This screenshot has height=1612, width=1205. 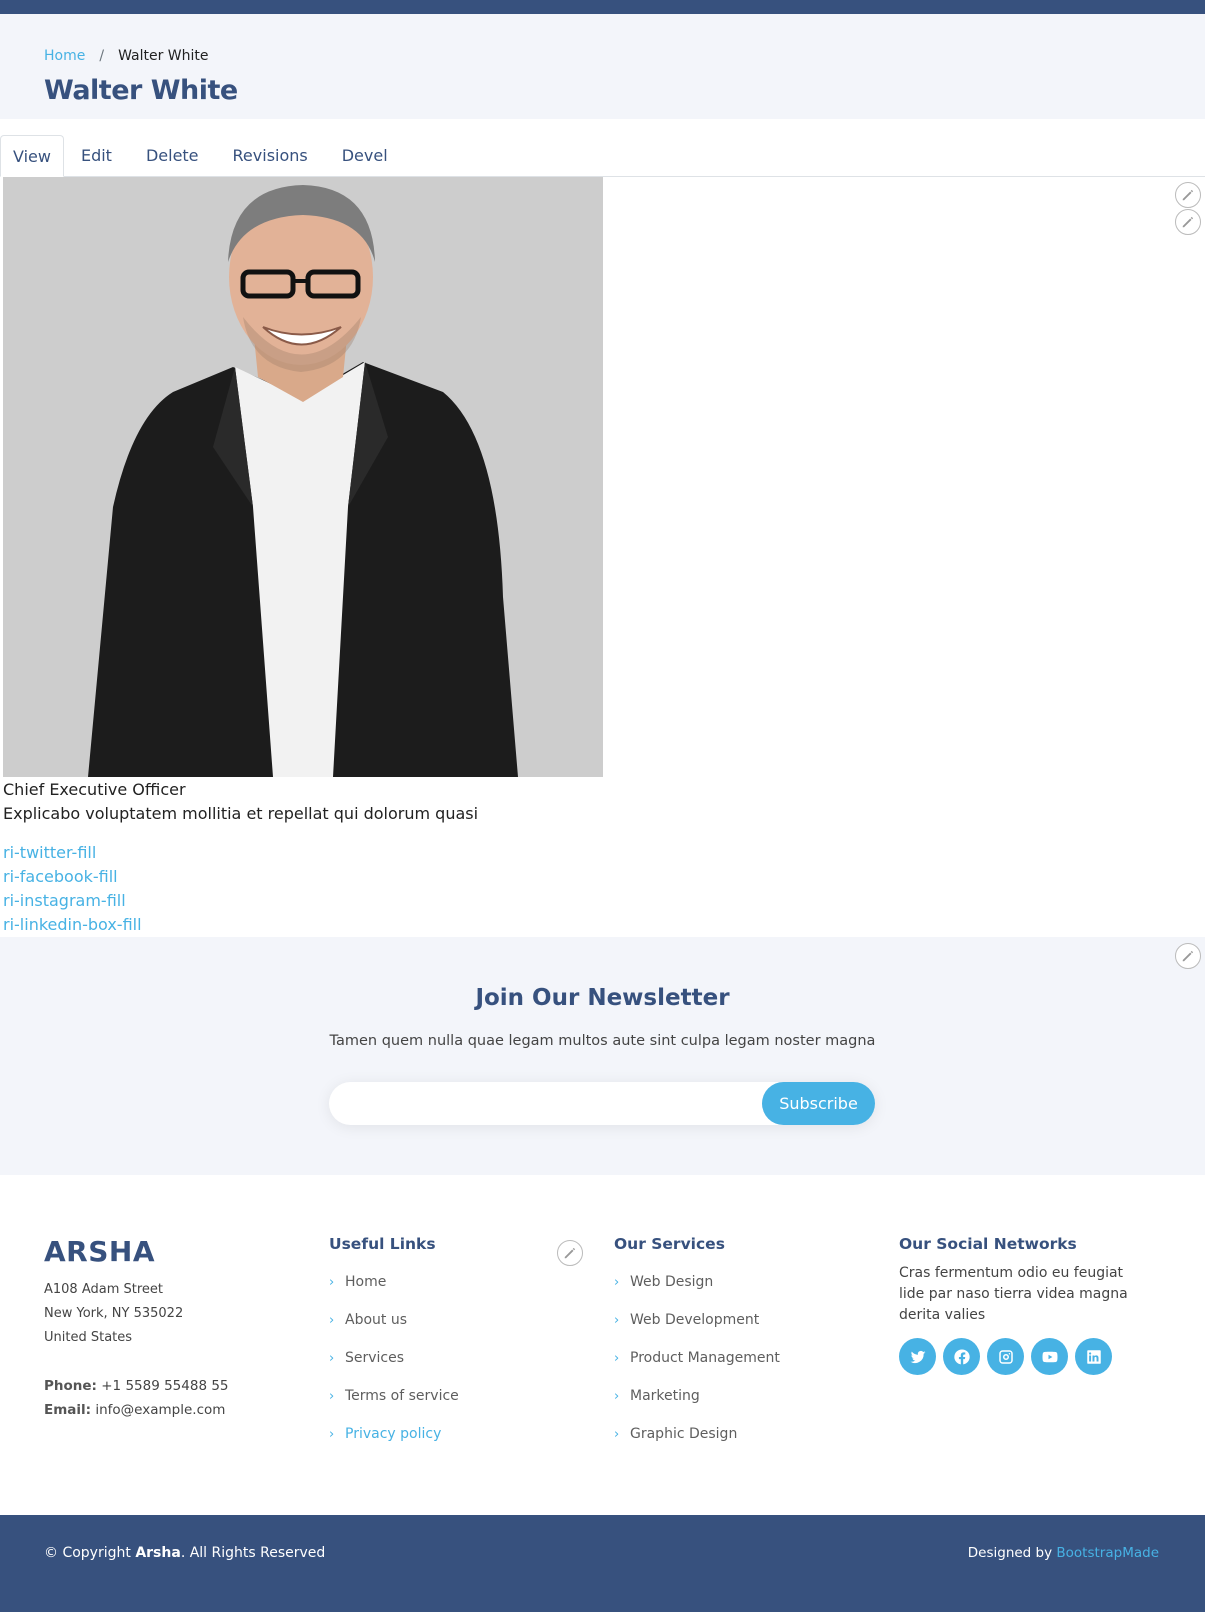 I want to click on footer-email: Email: info@example.com, so click(x=136, y=1410).